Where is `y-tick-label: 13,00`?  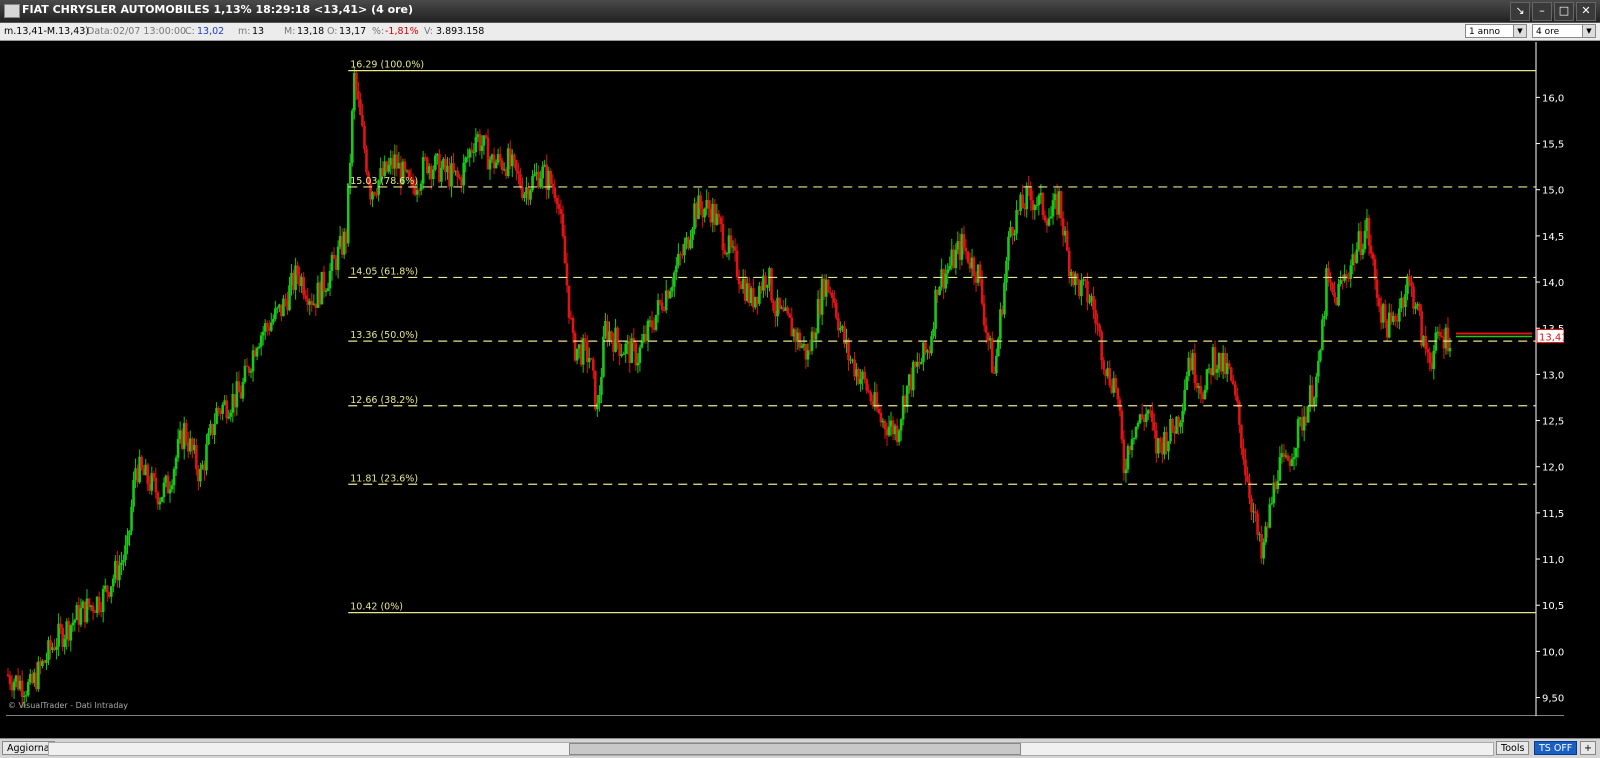
y-tick-label: 13,00 is located at coordinates (1553, 375).